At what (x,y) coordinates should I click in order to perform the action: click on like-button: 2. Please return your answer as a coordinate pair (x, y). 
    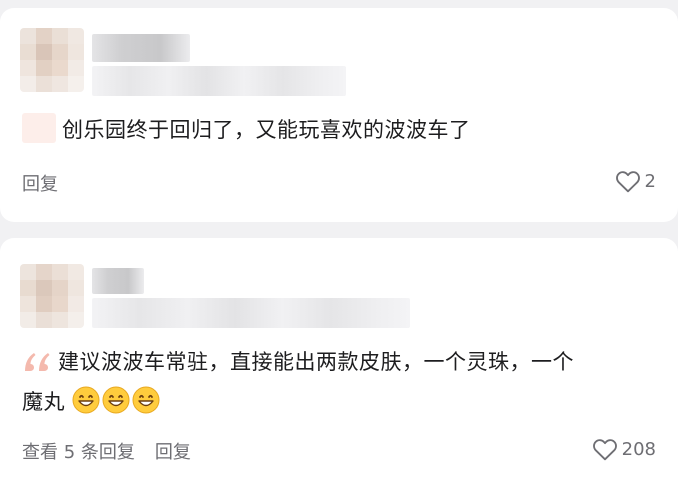
    Looking at the image, I should click on (635, 181).